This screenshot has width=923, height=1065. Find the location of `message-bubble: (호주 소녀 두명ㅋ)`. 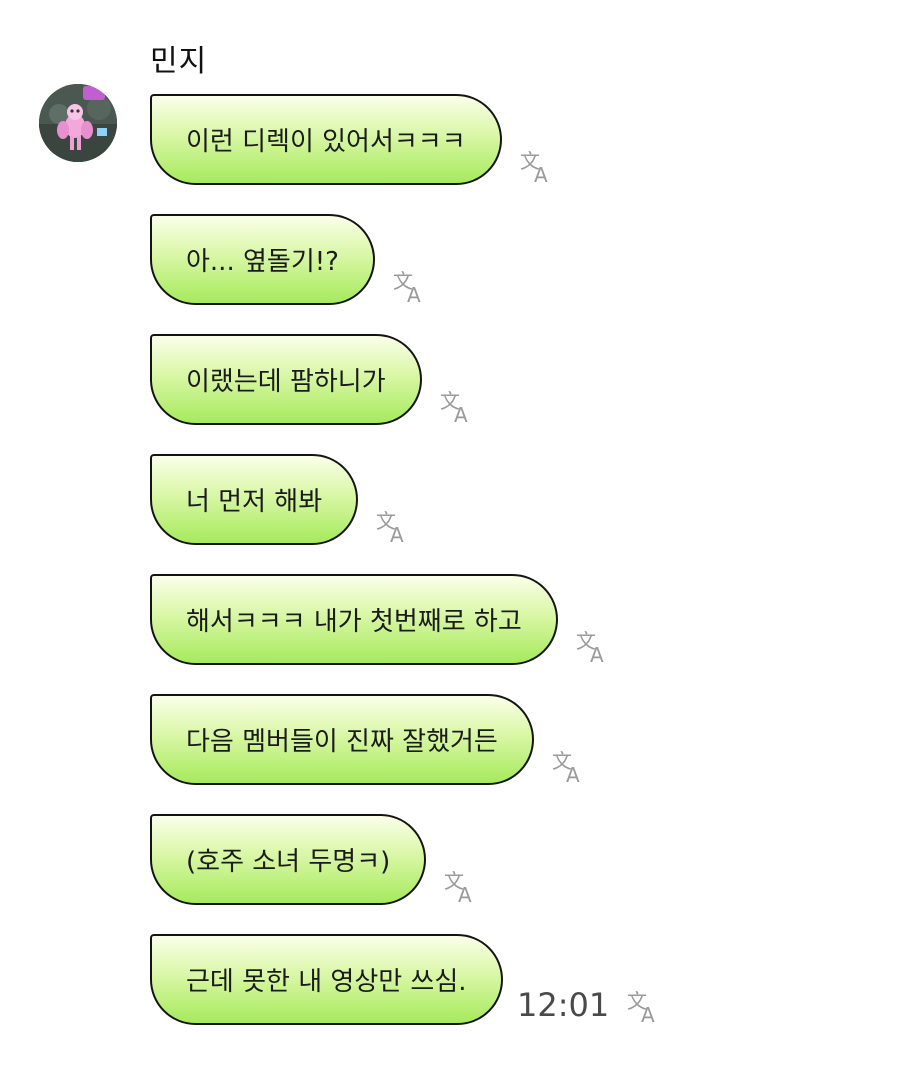

message-bubble: (호주 소녀 두명ㅋ) is located at coordinates (288, 859).